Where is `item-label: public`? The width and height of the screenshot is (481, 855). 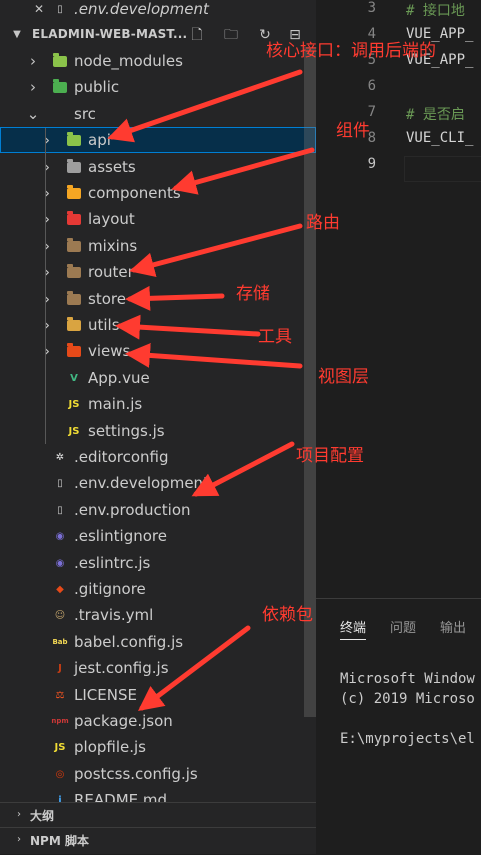 item-label: public is located at coordinates (97, 87).